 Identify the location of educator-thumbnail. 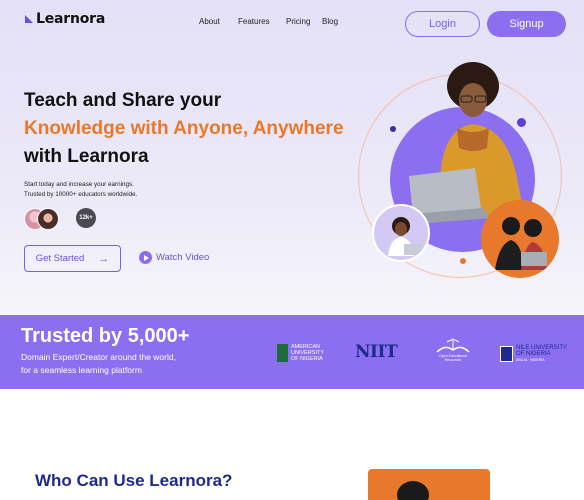
(401, 233).